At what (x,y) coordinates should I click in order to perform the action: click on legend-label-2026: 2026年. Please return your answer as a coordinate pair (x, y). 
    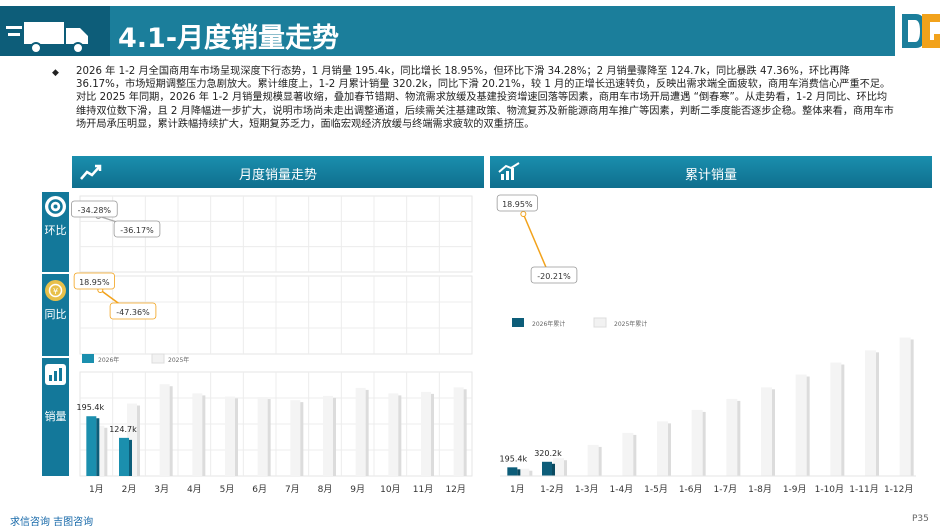
    Looking at the image, I should click on (108, 360).